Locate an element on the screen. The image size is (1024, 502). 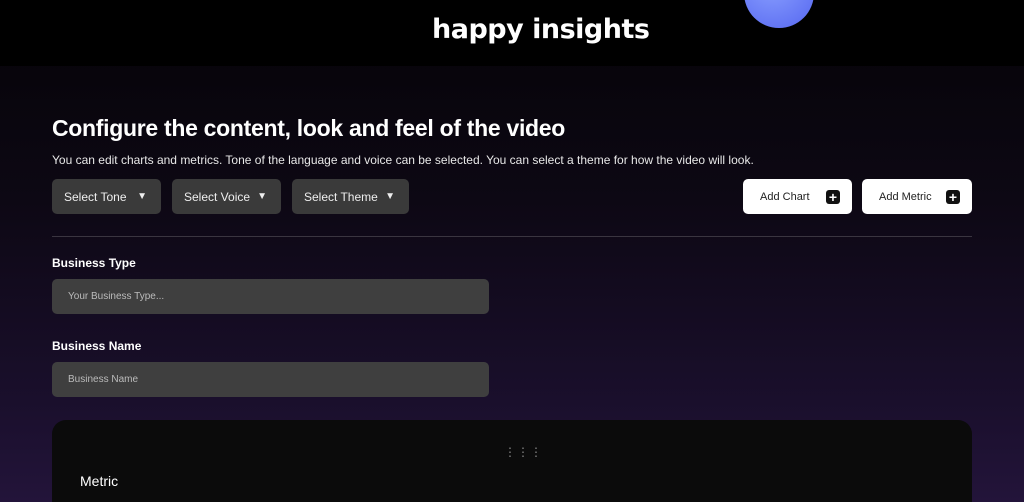
drag-handle-icon: ⋮⋮⋮ is located at coordinates (523, 452).